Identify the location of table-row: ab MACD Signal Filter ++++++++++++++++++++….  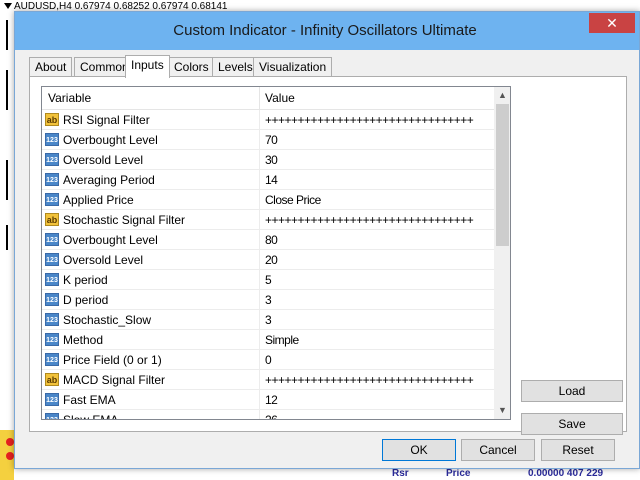
(268, 380).